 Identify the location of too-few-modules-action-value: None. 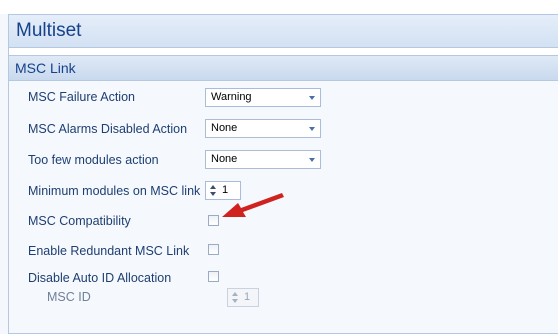
(224, 159).